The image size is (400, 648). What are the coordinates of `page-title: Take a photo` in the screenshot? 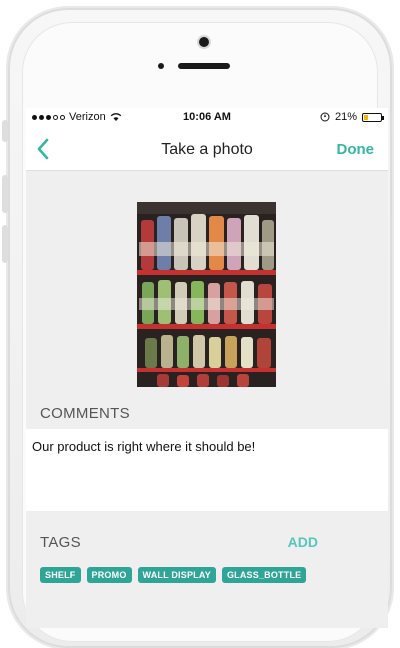 It's located at (207, 149).